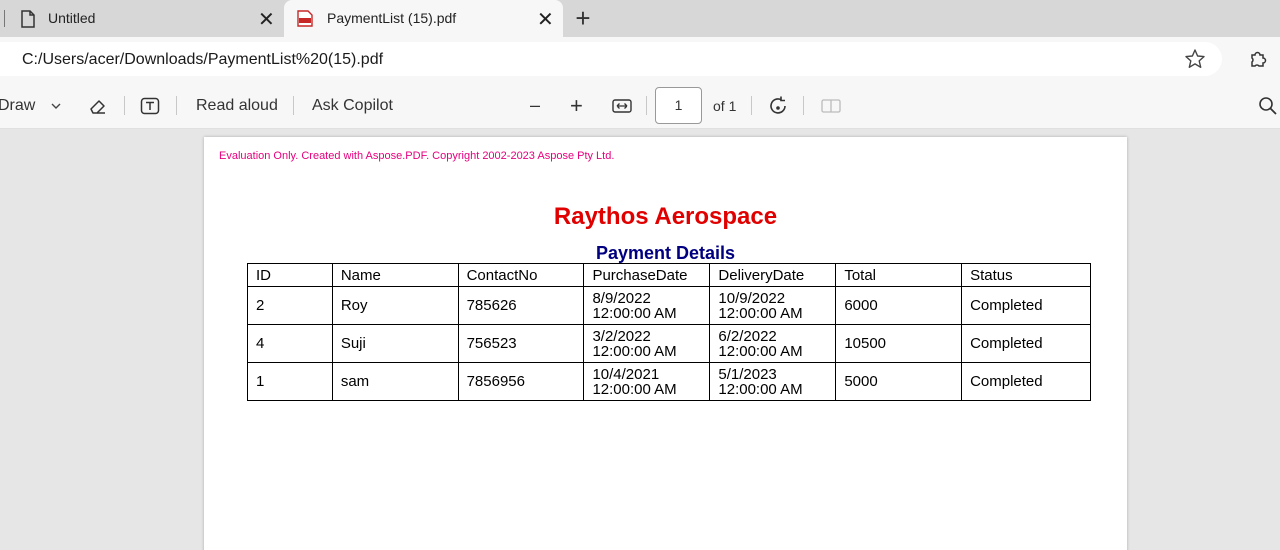 The height and width of the screenshot is (550, 1280). I want to click on column-header: ContactNo, so click(521, 275).